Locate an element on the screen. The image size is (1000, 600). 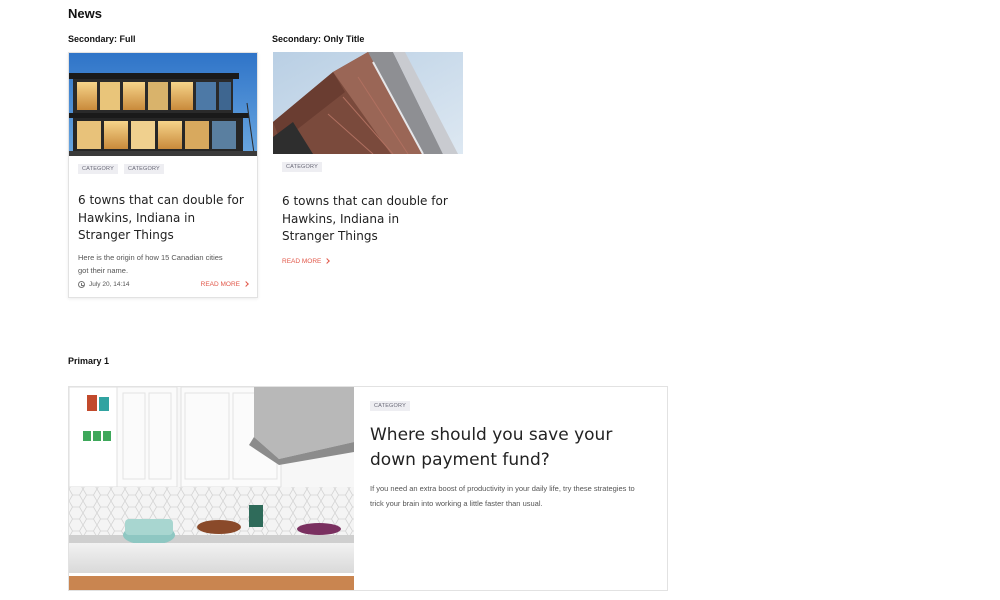
house-photo is located at coordinates (163, 104).